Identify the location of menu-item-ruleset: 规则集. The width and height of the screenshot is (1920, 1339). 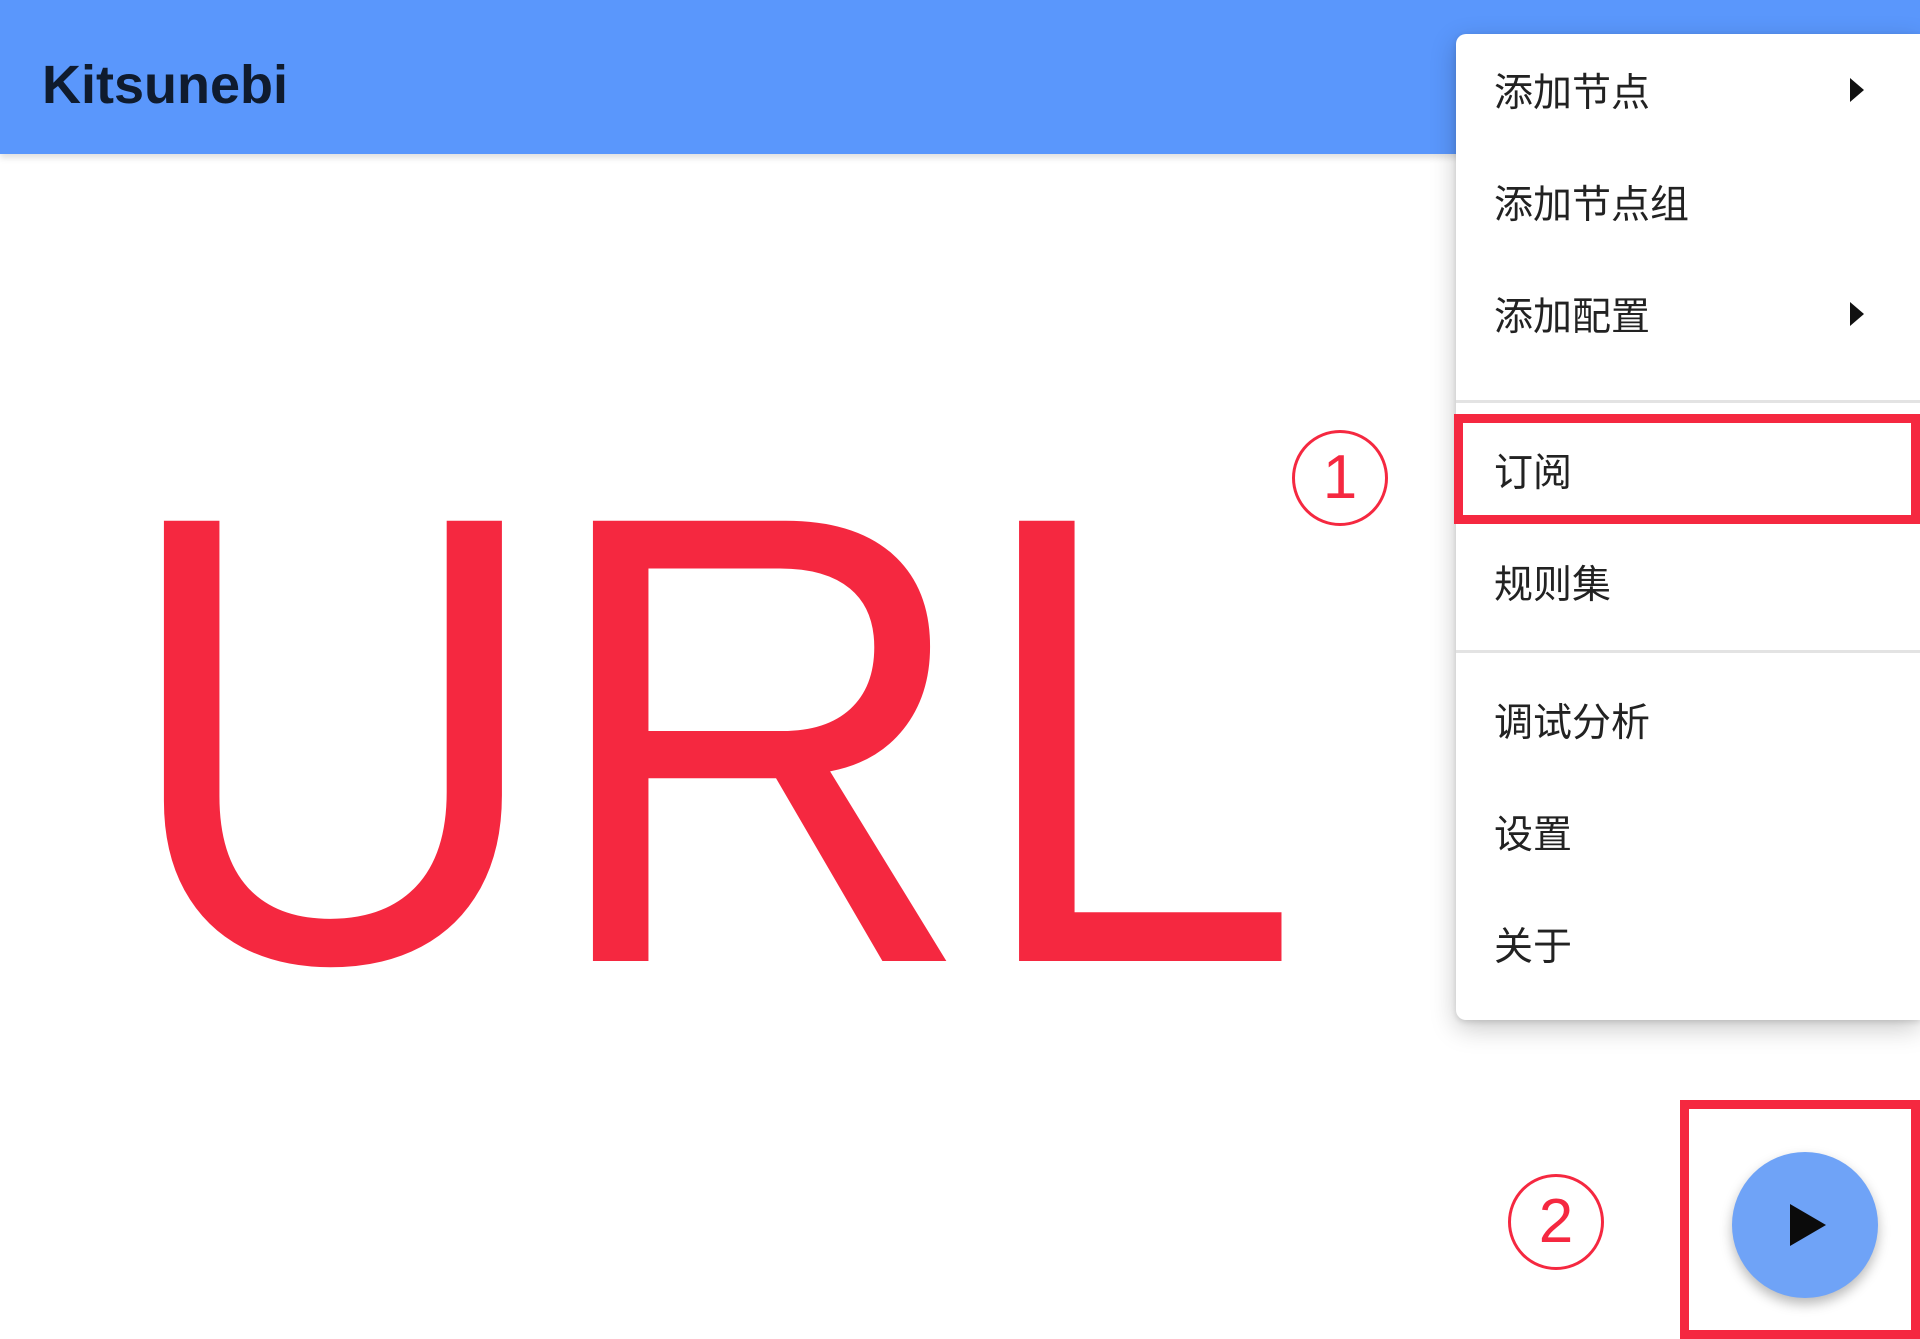
(1688, 582).